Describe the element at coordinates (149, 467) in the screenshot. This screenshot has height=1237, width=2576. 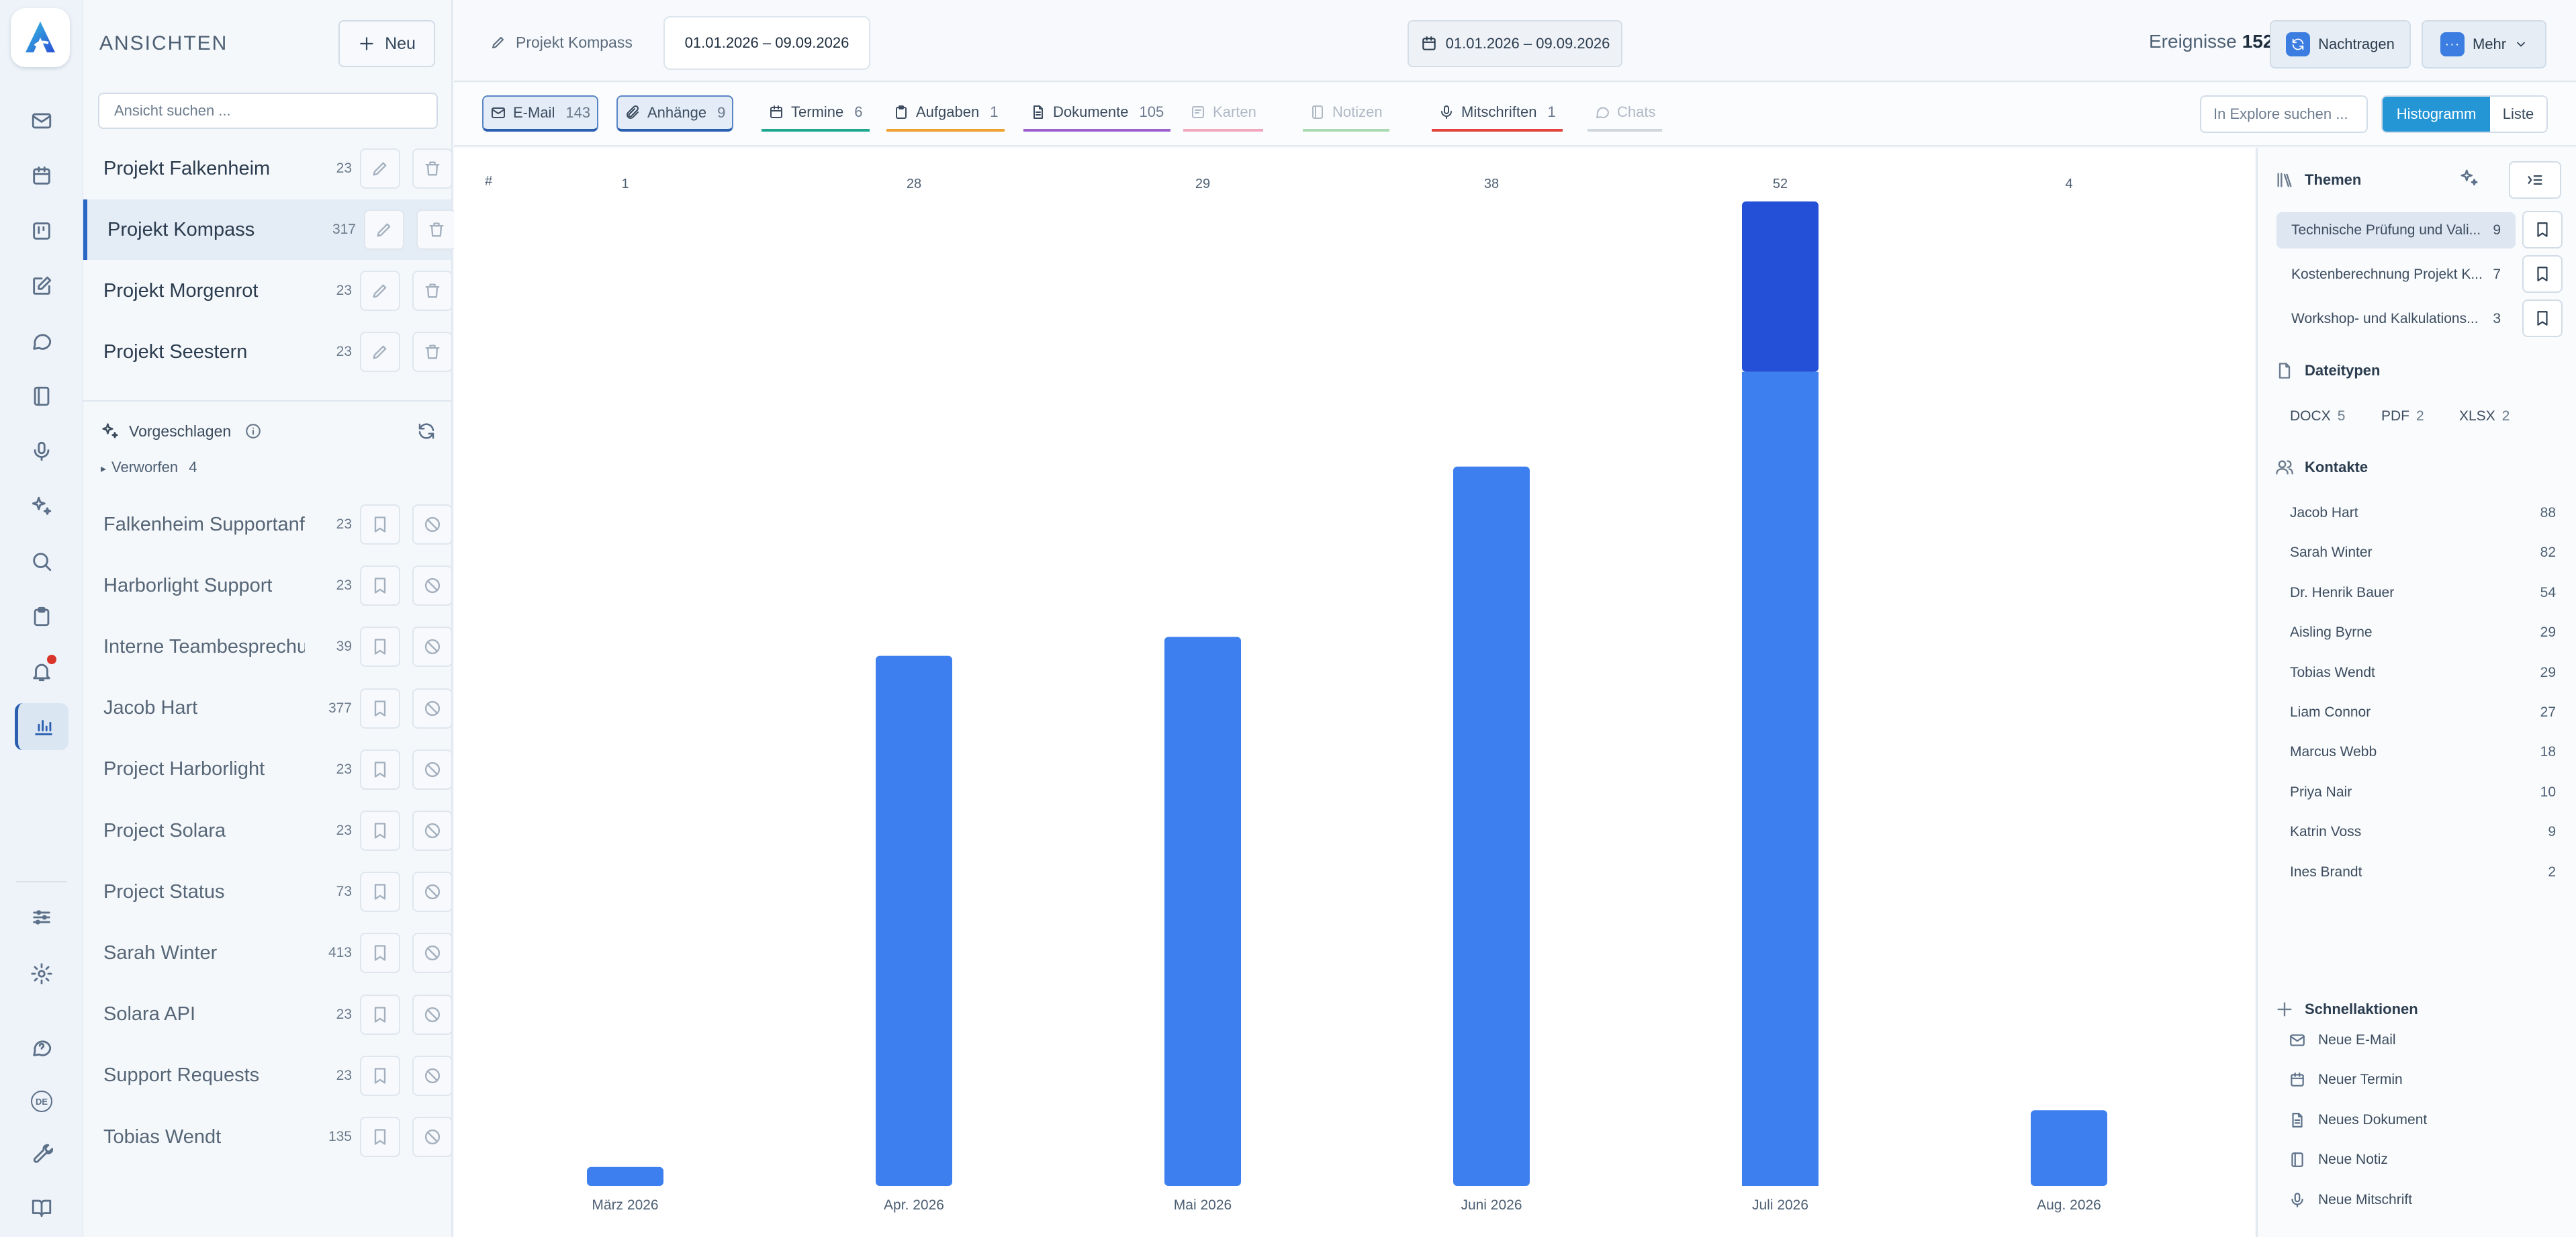
I see `discarded-toggle: ▸ Verworfen 4` at that location.